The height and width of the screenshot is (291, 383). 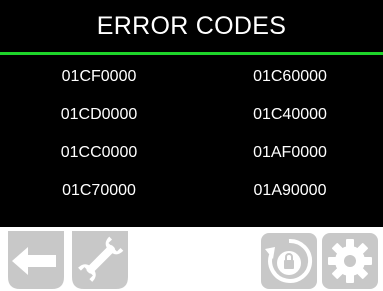 What do you see at coordinates (191, 193) in the screenshot?
I see `error-code-row: 01C70000 01A90000` at bounding box center [191, 193].